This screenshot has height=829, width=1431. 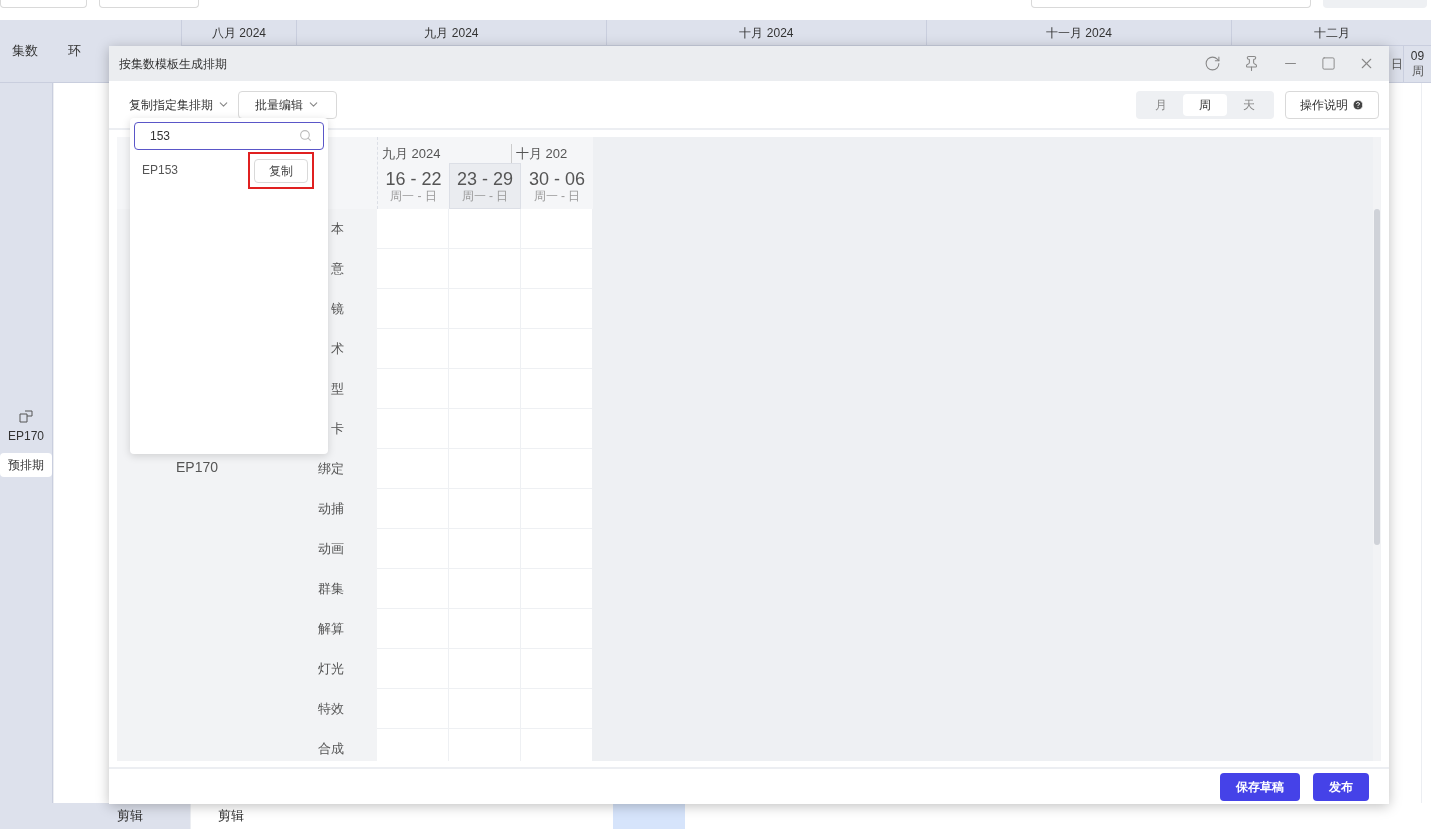 What do you see at coordinates (337, 349) in the screenshot?
I see `phase-label: 术` at bounding box center [337, 349].